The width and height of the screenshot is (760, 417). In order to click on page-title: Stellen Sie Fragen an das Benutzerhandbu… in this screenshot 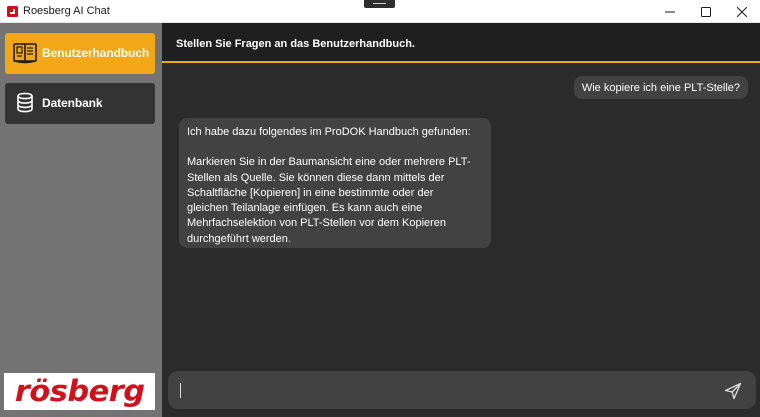, I will do `click(295, 44)`.